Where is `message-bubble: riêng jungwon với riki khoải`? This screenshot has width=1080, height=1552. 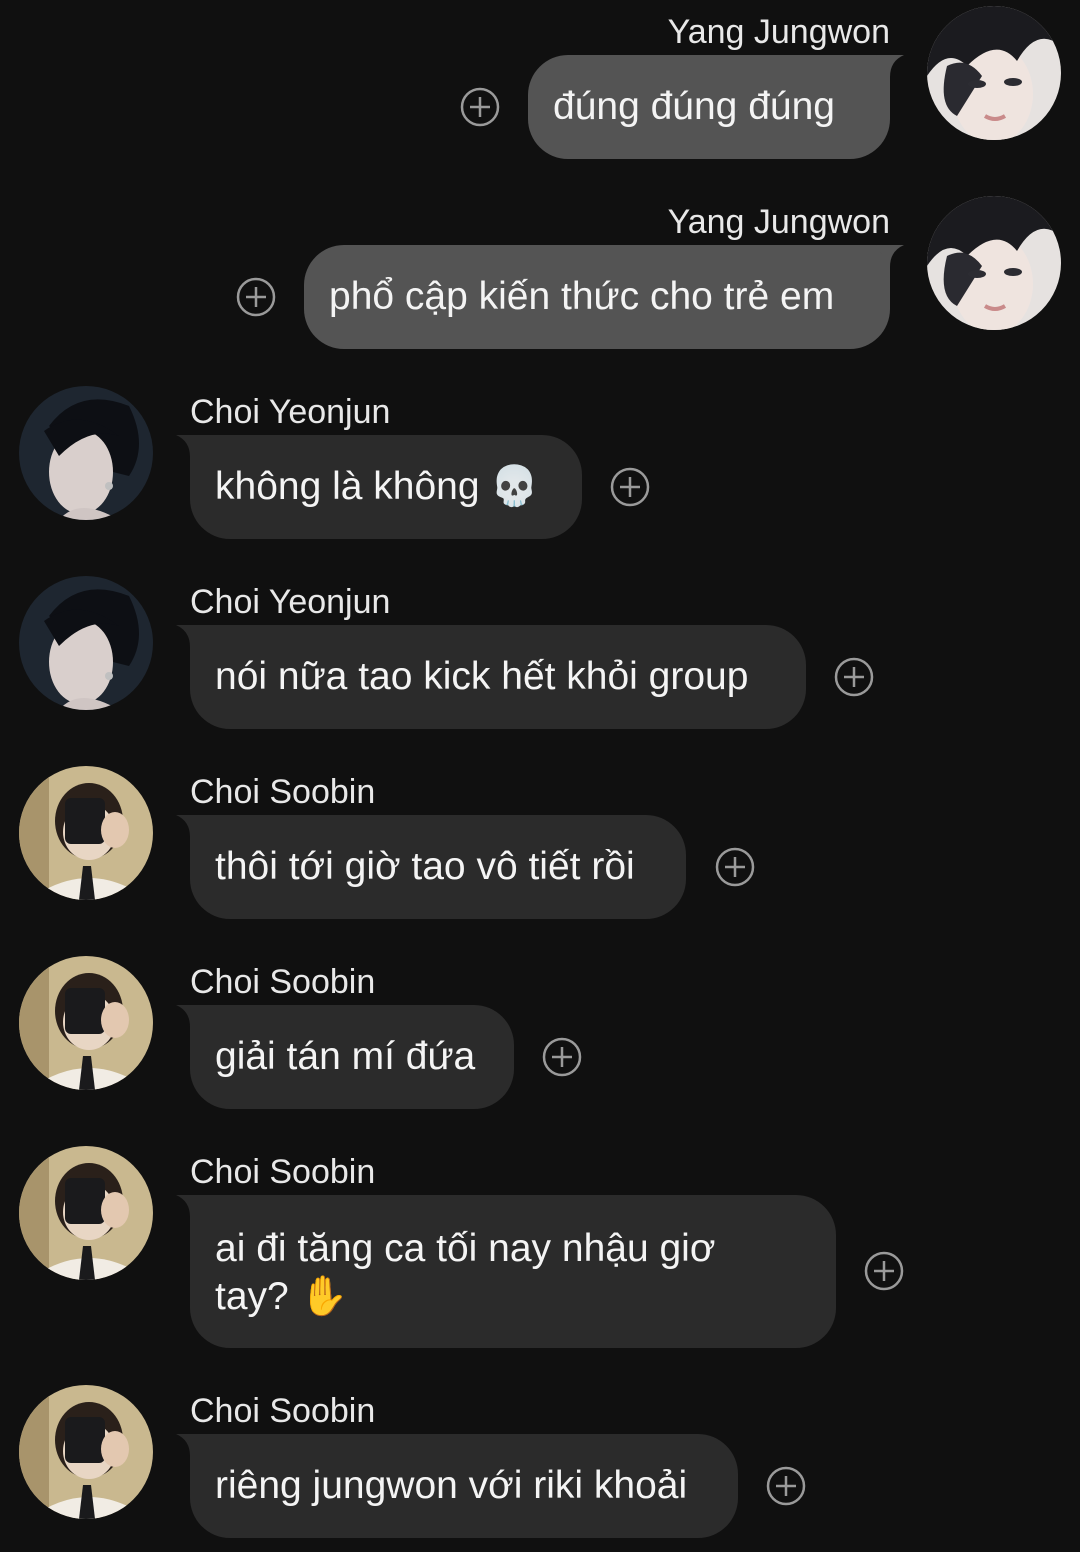 message-bubble: riêng jungwon với riki khoải is located at coordinates (464, 1486).